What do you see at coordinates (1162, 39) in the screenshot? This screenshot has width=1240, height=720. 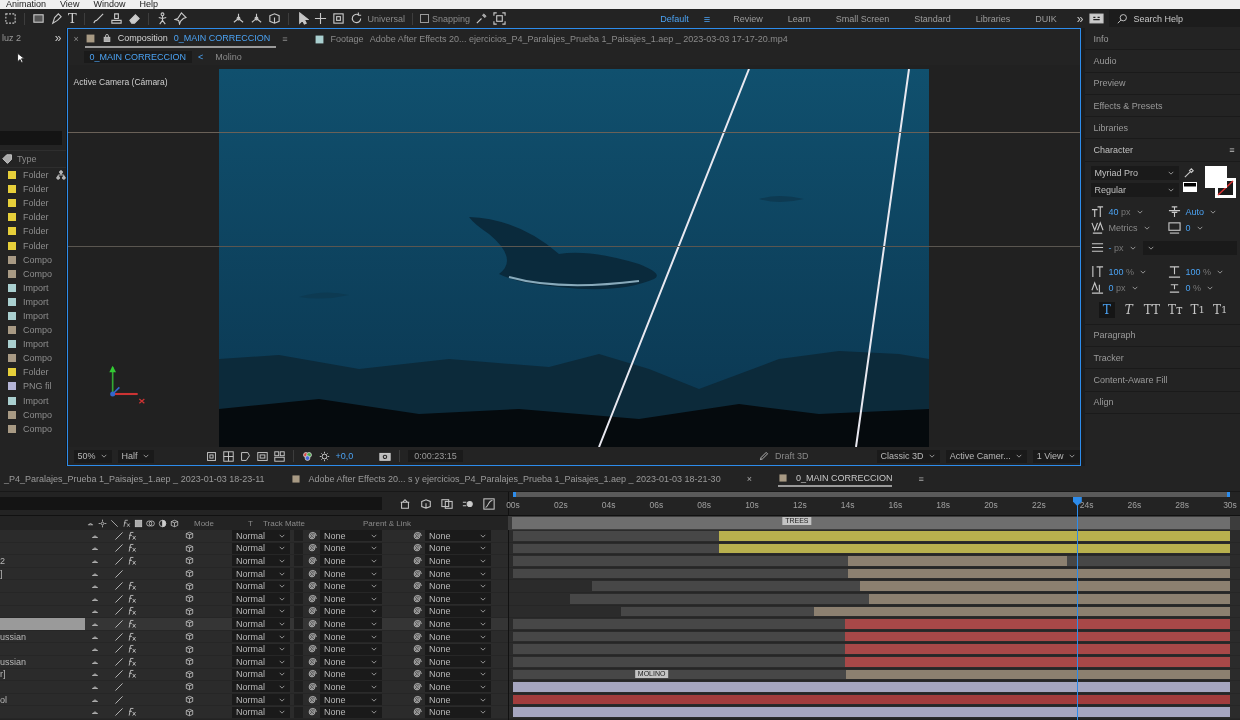 I see `panel-header: Info` at bounding box center [1162, 39].